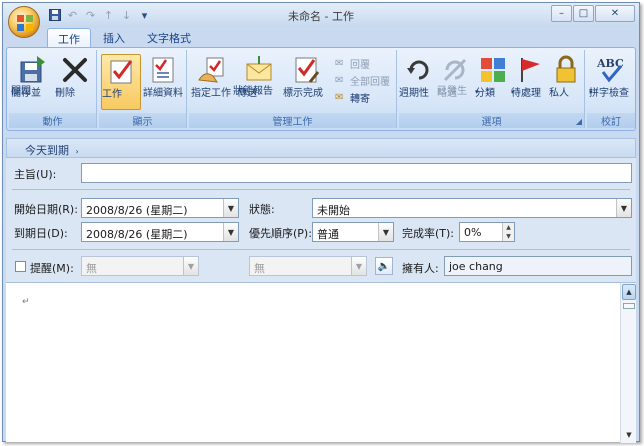  Describe the element at coordinates (339, 97) in the screenshot. I see `forward-icon: ✉` at that location.